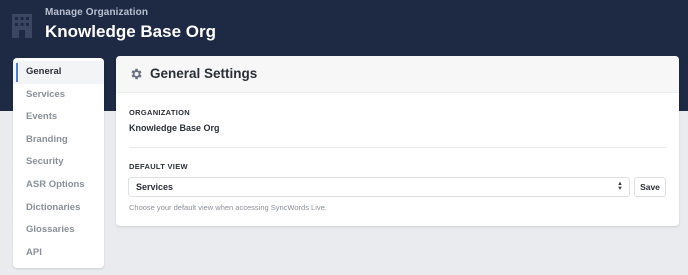  Describe the element at coordinates (397, 74) in the screenshot. I see `card-header: General Settings` at that location.